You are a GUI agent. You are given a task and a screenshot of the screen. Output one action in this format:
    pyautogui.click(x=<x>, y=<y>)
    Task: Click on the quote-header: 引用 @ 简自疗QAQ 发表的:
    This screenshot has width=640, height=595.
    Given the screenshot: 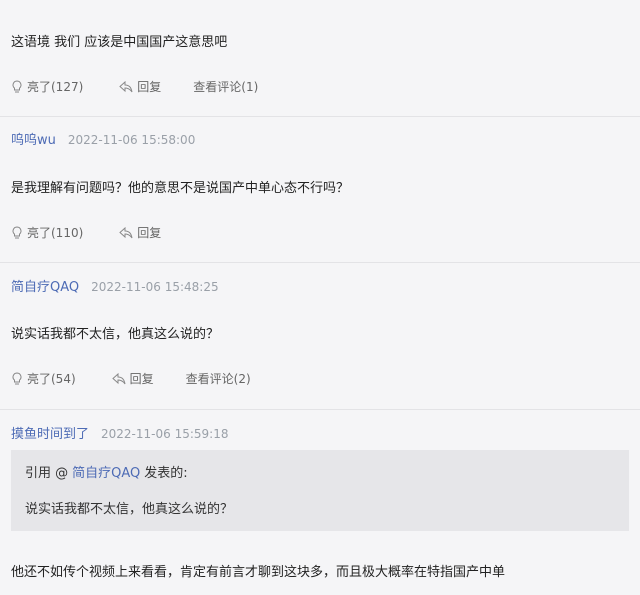 What is the action you would take?
    pyautogui.click(x=106, y=471)
    